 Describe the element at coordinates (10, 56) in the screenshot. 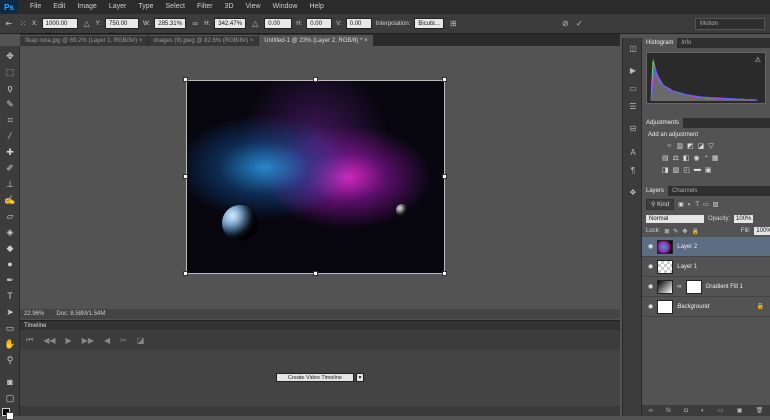

I see `move-tool-icon: ✥` at that location.